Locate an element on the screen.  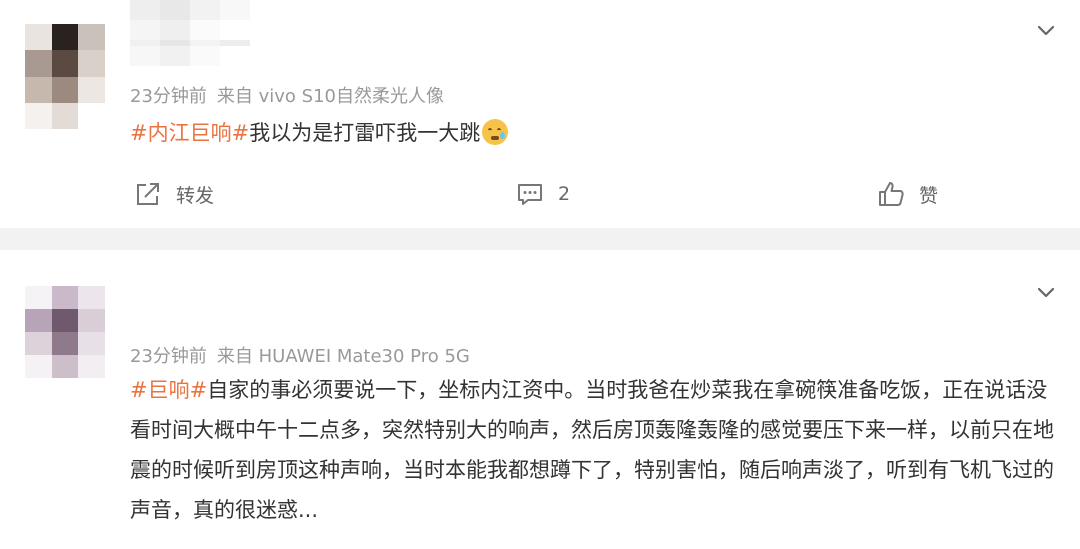
action-bar: 转发 2 赞 is located at coordinates (540, 194).